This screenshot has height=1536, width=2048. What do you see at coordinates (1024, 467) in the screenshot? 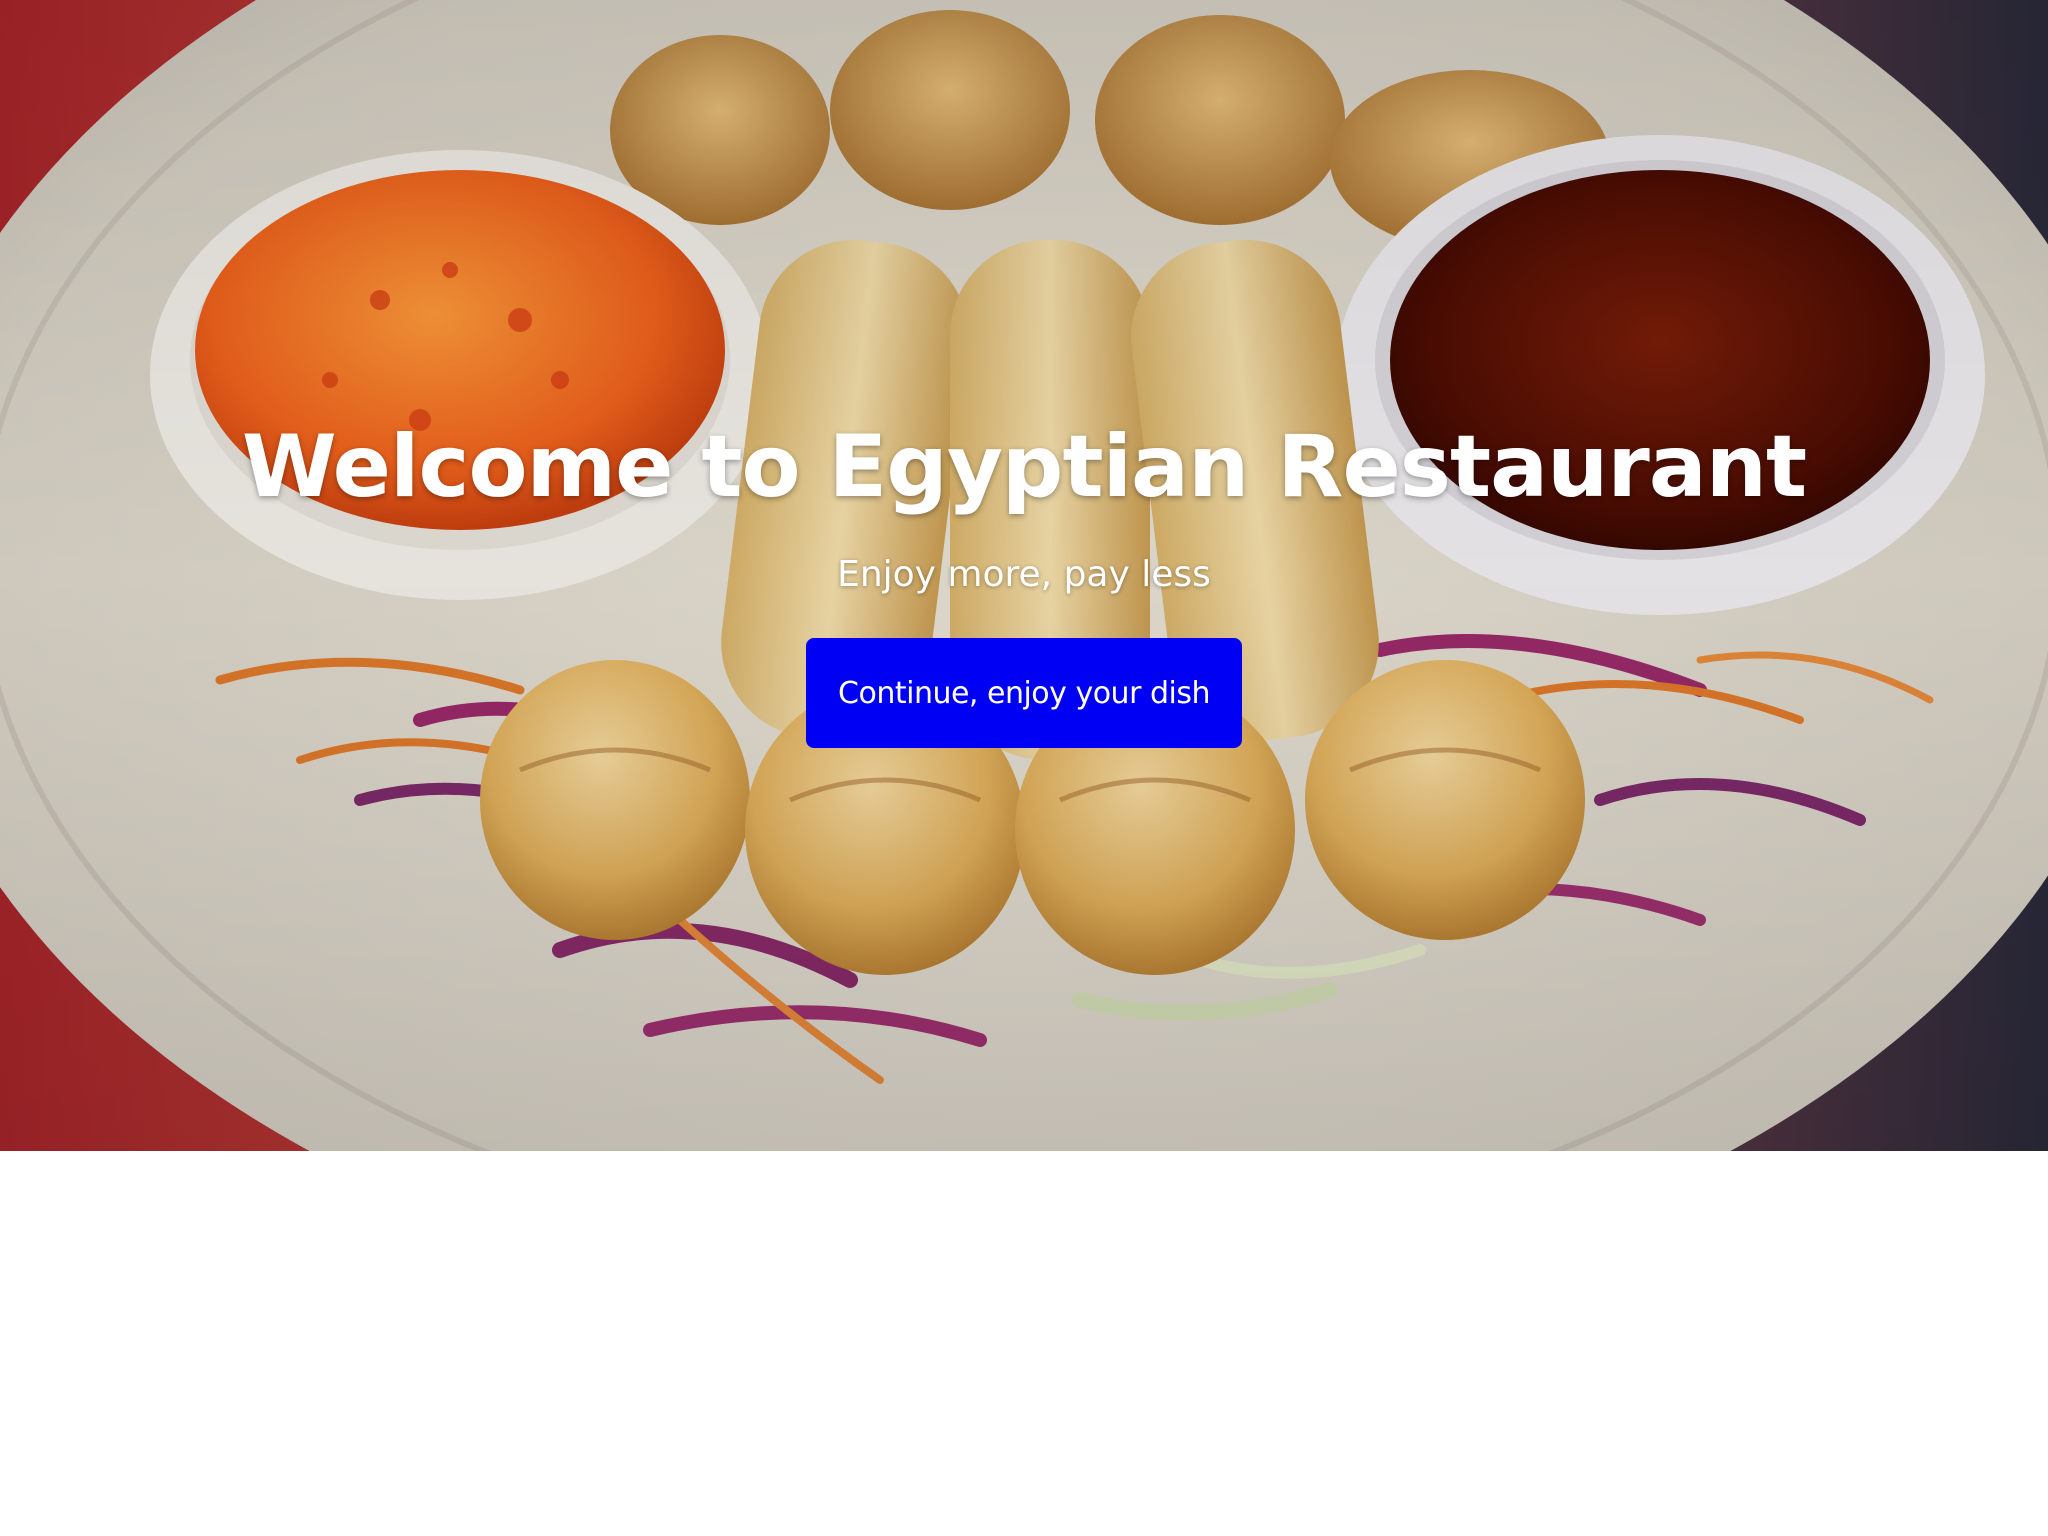
I see `hero-title: Welcome to Egyptian Restaurant` at bounding box center [1024, 467].